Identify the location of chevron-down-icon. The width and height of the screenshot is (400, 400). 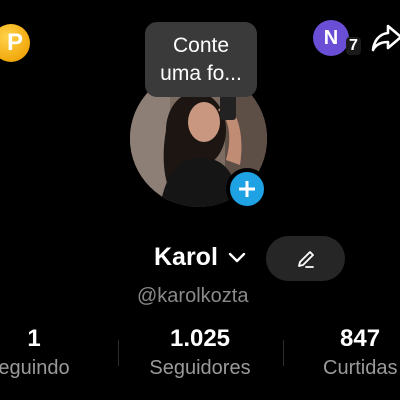
(237, 258).